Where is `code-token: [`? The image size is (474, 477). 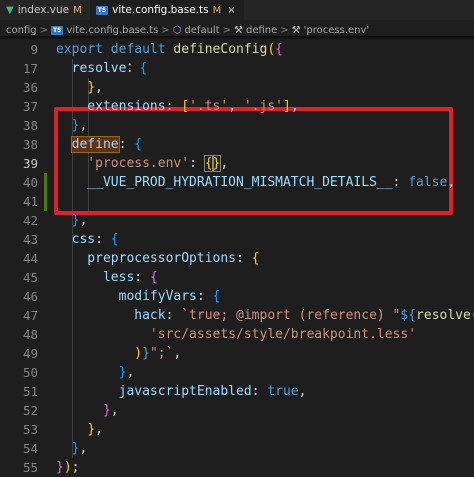 code-token: [ is located at coordinates (185, 106).